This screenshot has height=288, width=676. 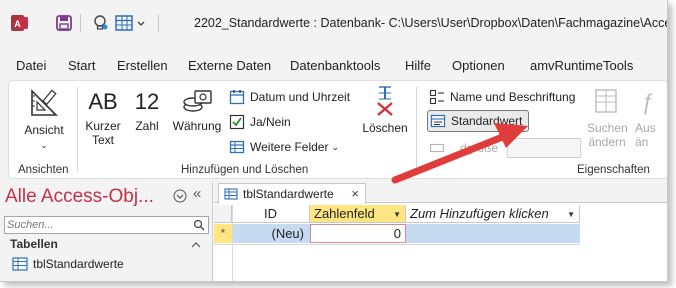 What do you see at coordinates (64, 23) in the screenshot?
I see `save-icon` at bounding box center [64, 23].